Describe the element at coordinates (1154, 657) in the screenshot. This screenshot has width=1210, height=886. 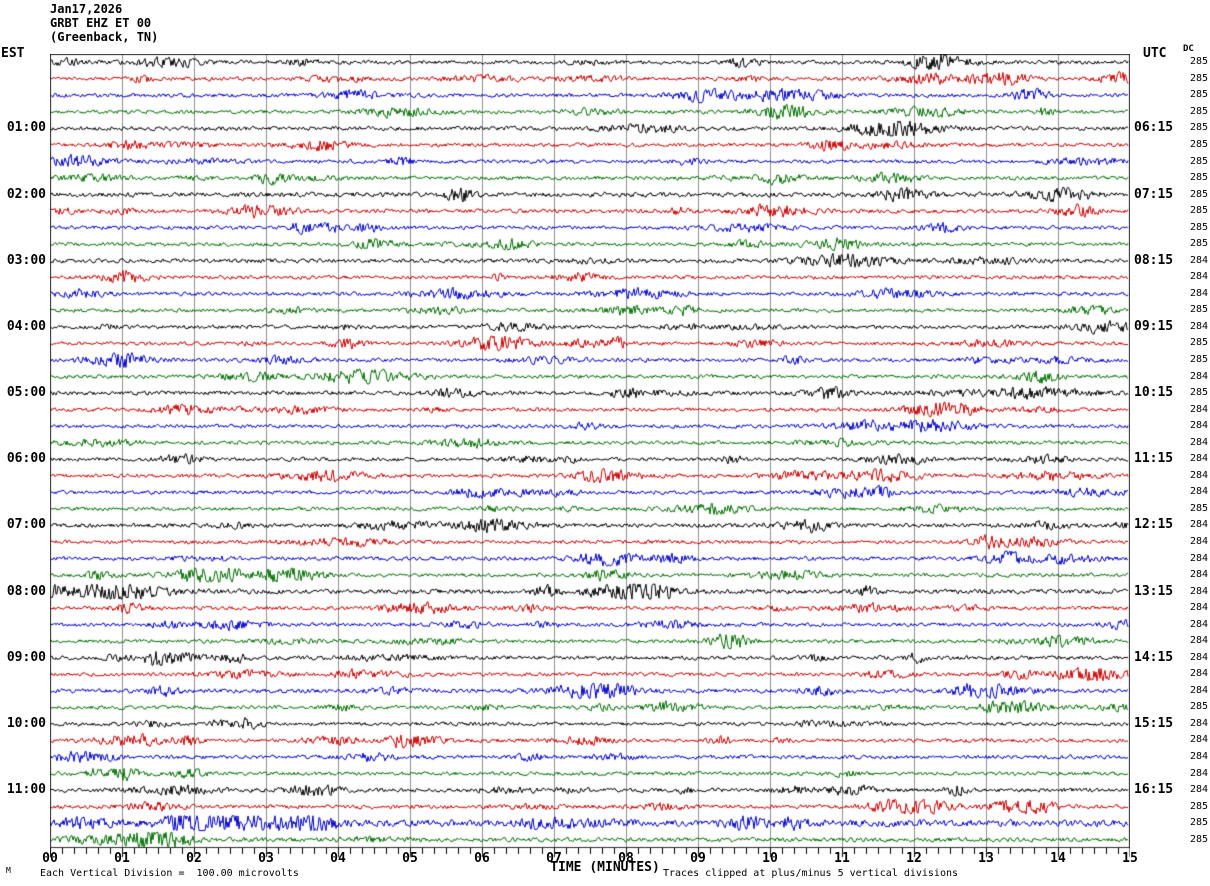
I see `utc-hour-label: 14:15` at that location.